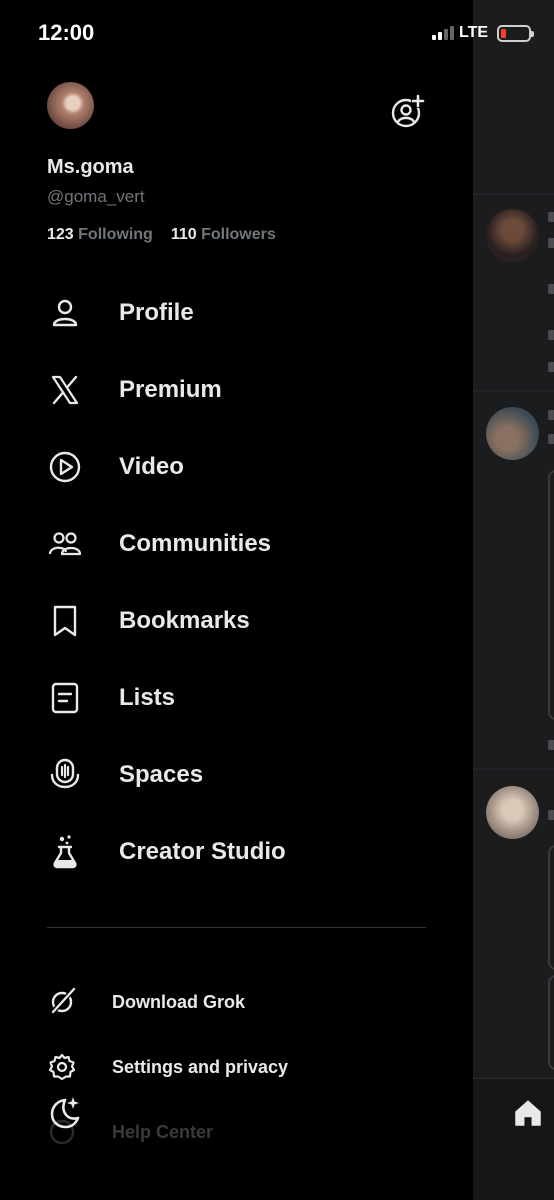 This screenshot has height=1200, width=554. I want to click on battery-icon, so click(515, 33).